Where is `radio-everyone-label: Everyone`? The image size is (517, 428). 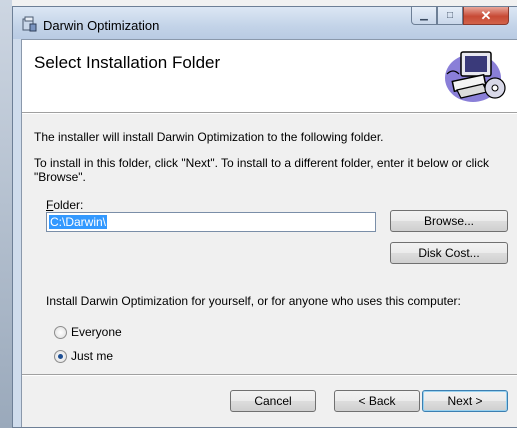
radio-everyone-label: Everyone is located at coordinates (96, 332).